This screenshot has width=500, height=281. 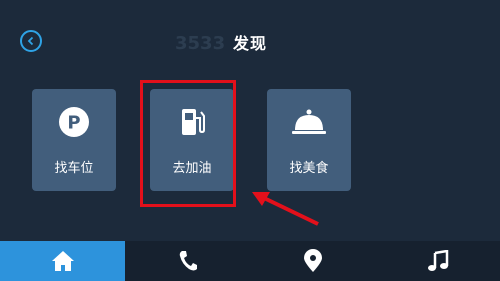 I want to click on home-icon, so click(x=62, y=261).